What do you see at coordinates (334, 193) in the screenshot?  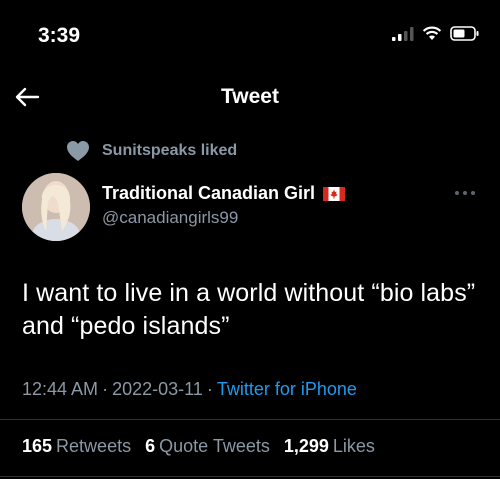 I see `canada-flag-icon` at bounding box center [334, 193].